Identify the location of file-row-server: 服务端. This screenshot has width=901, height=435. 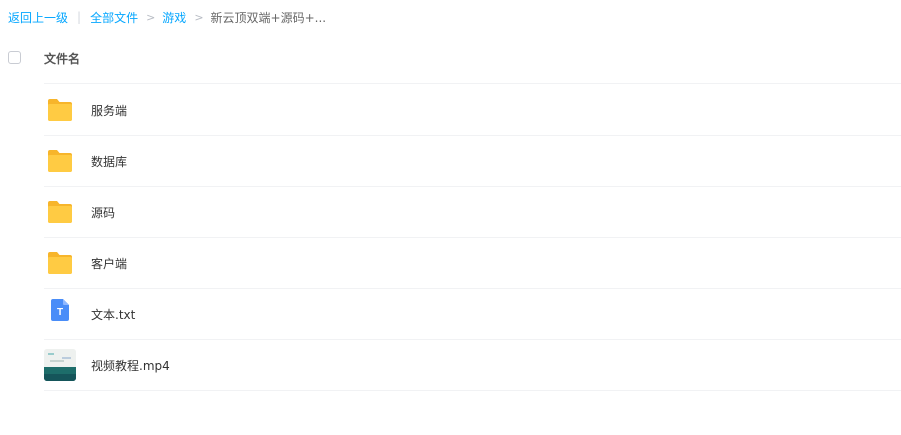
(450, 110).